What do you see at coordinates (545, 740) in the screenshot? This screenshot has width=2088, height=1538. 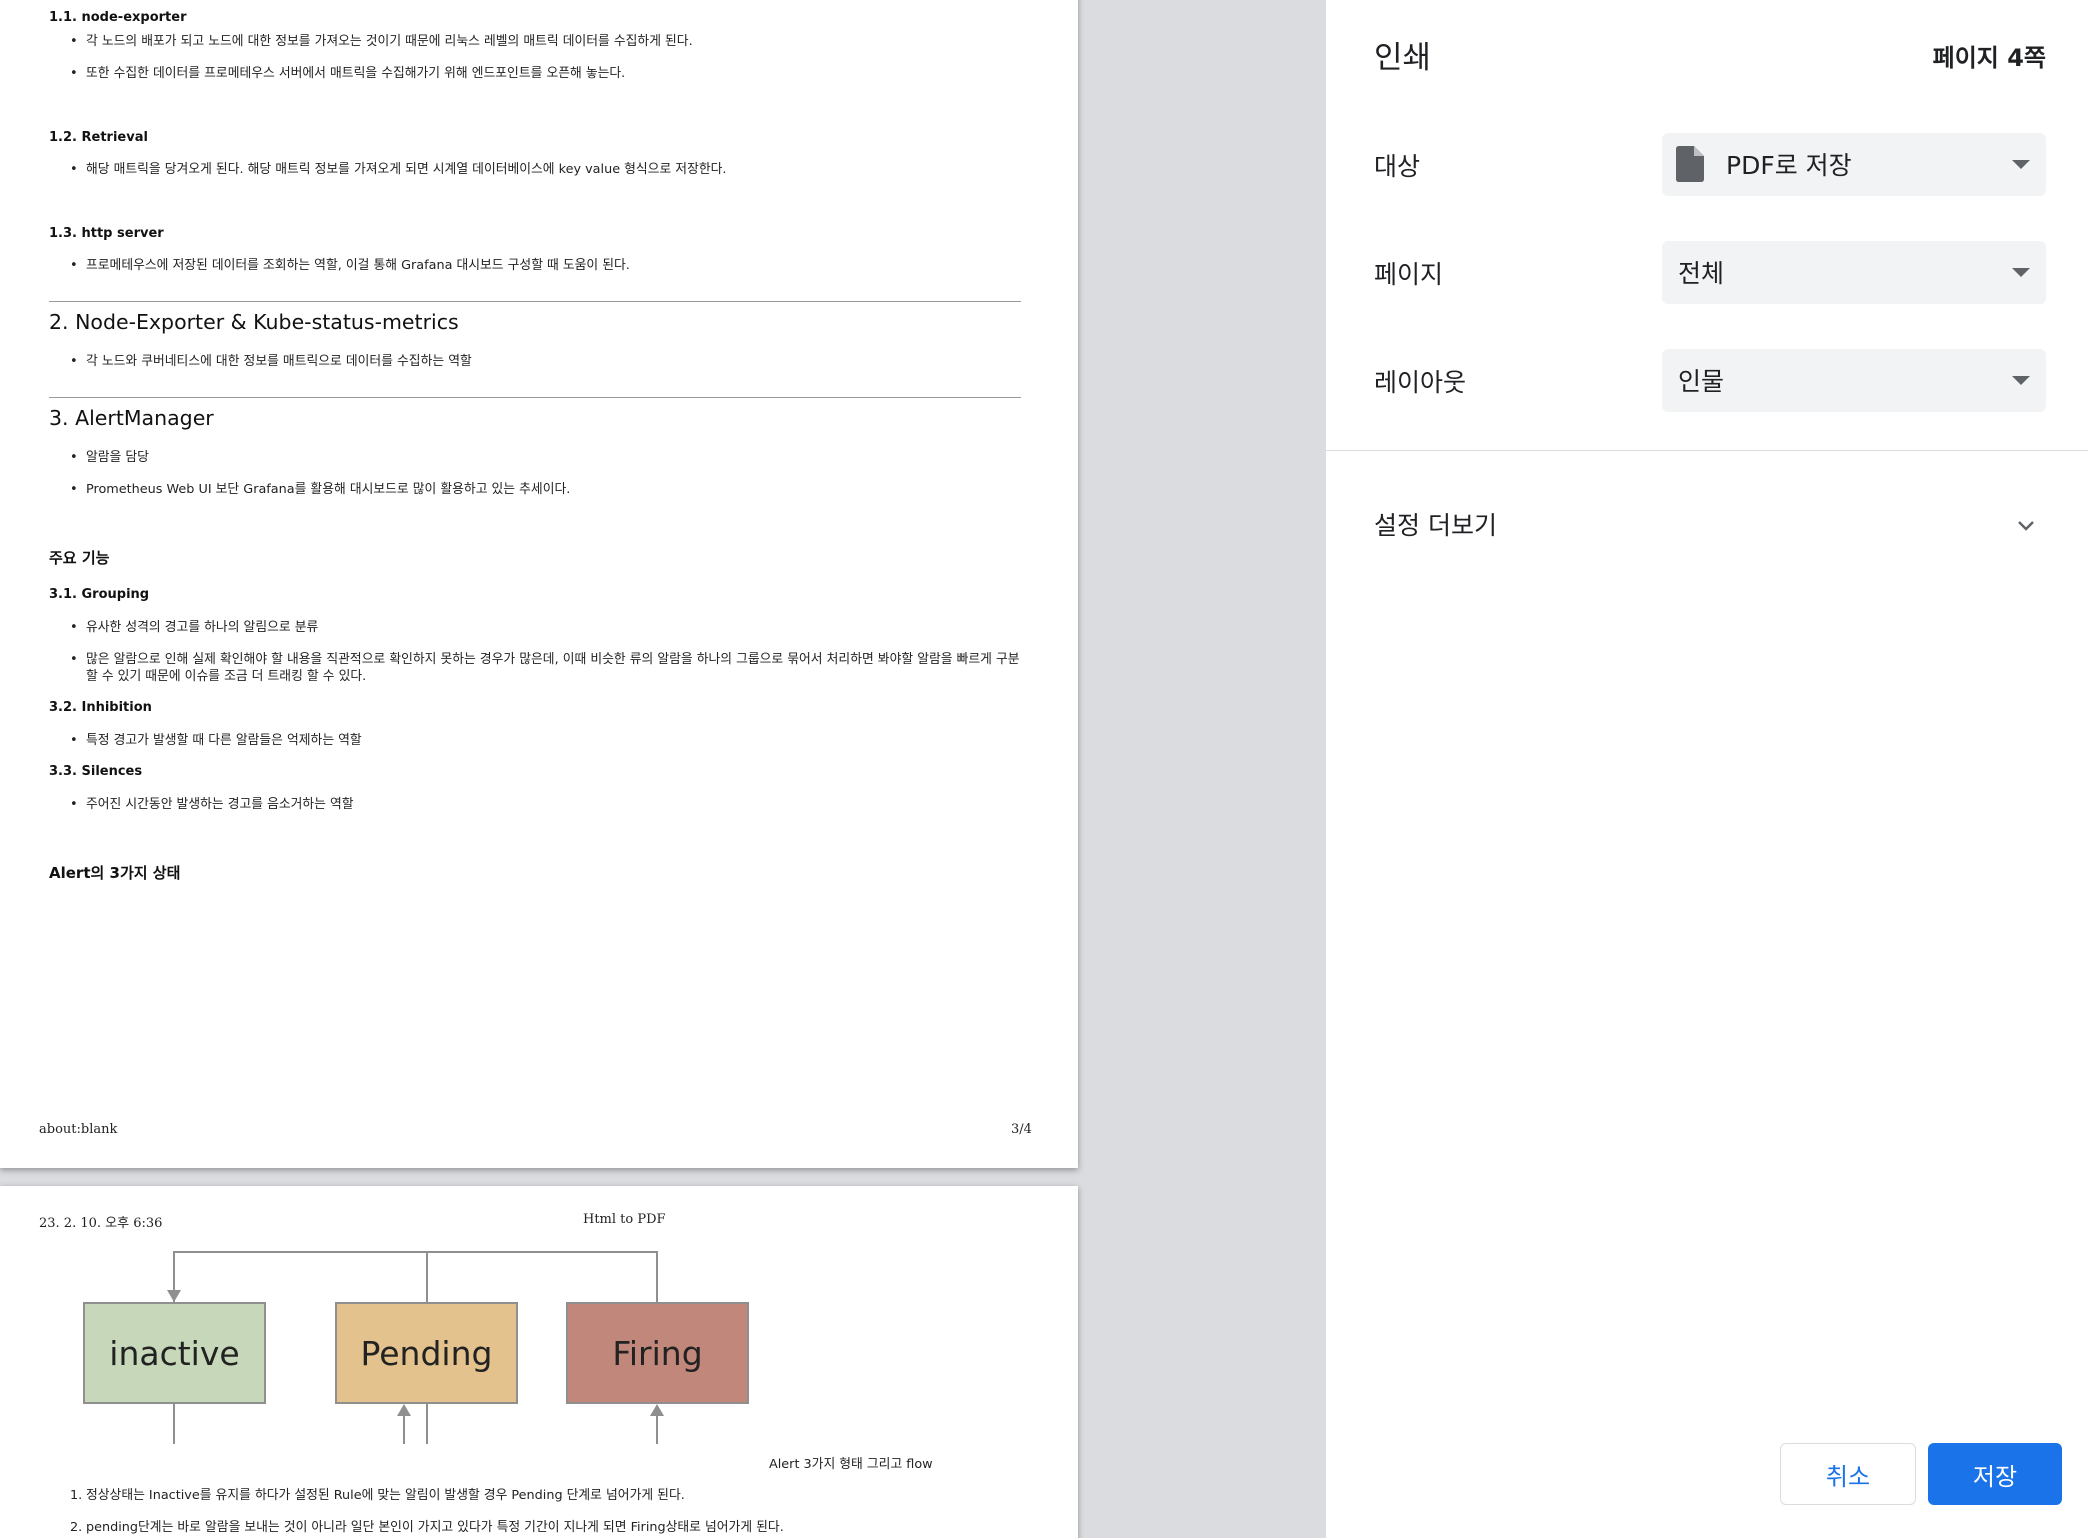 I see `list-item: 특정 경고가 발생할 때 다른 알람들은 억제하는 역할` at bounding box center [545, 740].